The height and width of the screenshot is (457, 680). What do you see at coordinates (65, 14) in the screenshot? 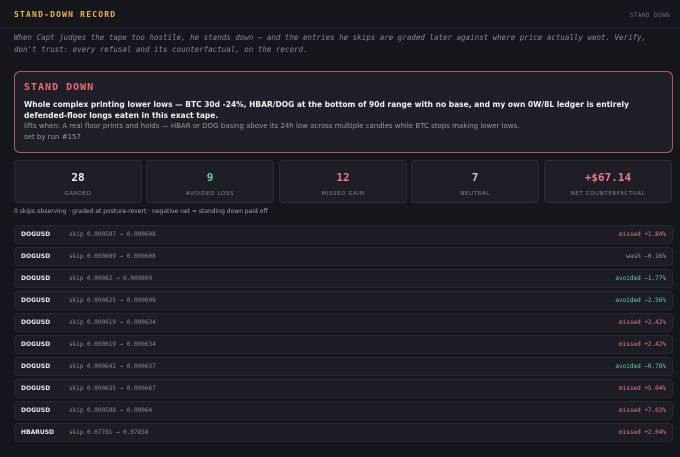
I see `page-title: STAND-DOWN RECORD` at bounding box center [65, 14].